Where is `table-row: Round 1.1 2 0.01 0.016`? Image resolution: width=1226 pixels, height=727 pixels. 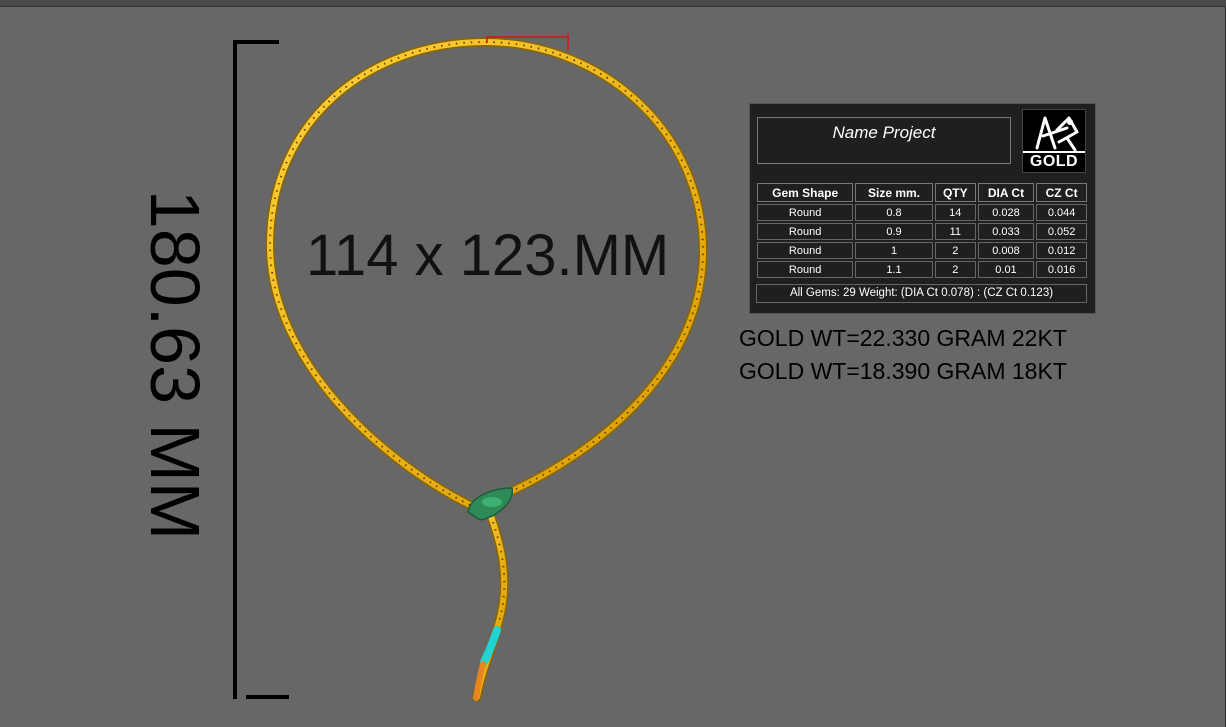
table-row: Round 1.1 2 0.01 0.016 is located at coordinates (922, 269).